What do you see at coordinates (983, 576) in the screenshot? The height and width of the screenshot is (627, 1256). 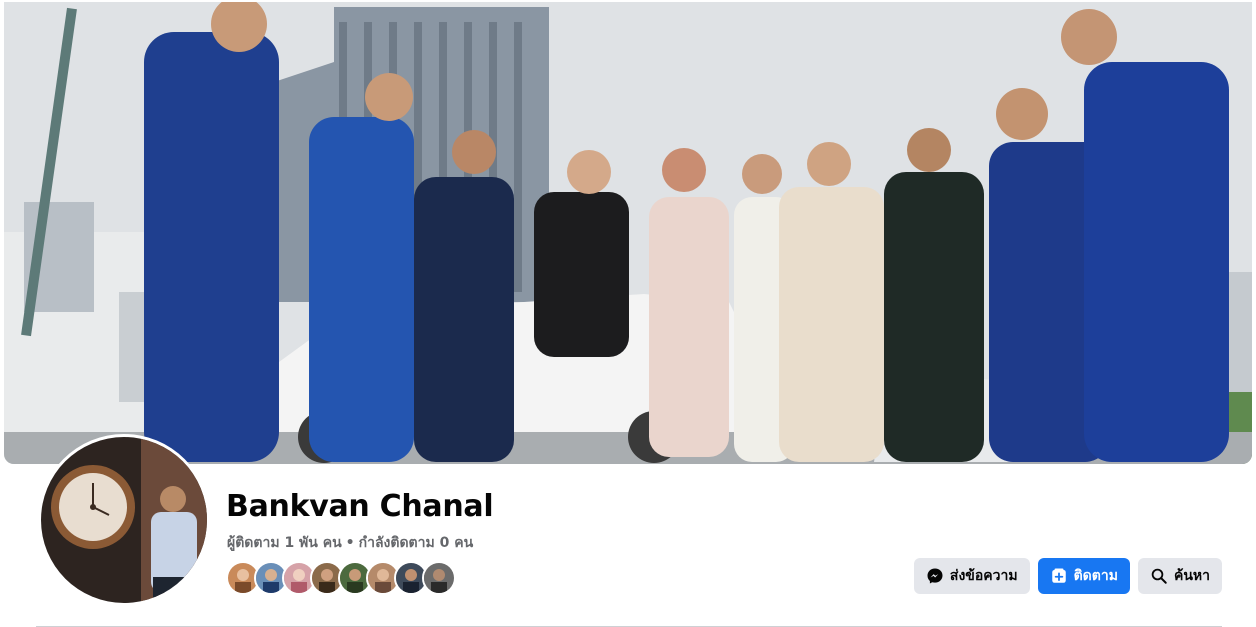 I see `message-button-label: ส่งข้อความ` at bounding box center [983, 576].